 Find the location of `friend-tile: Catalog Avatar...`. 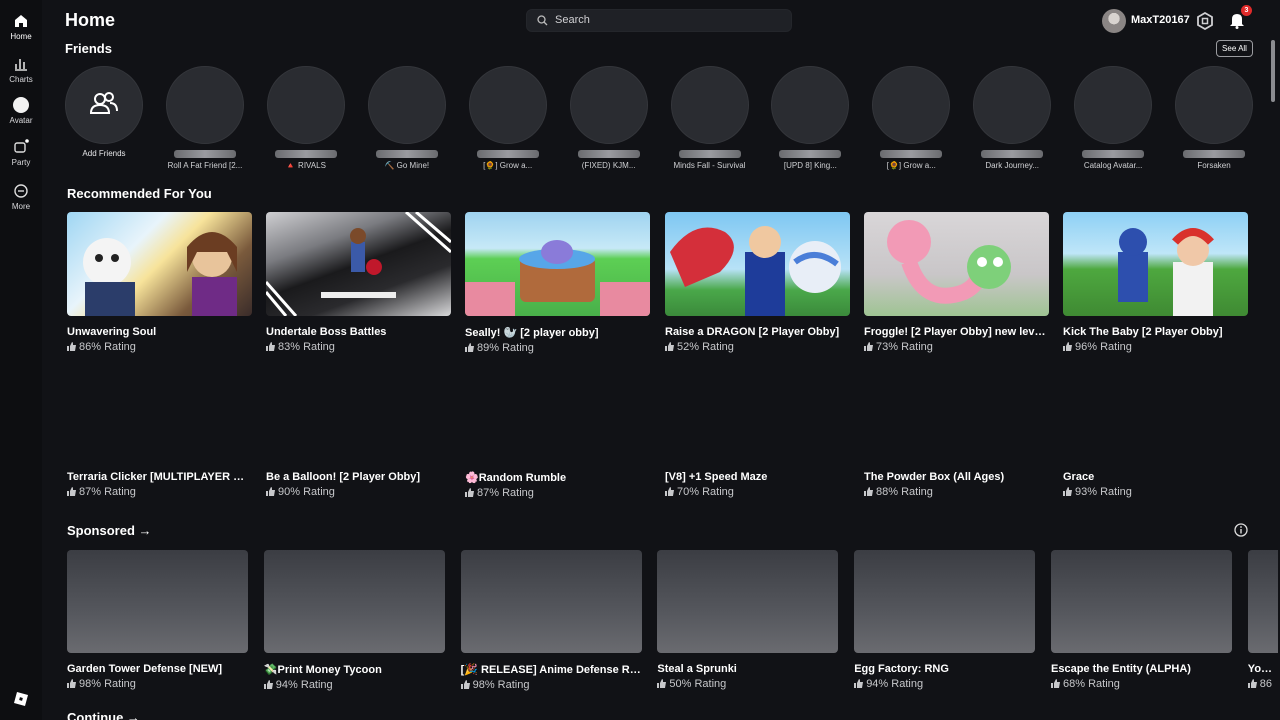

friend-tile: Catalog Avatar... is located at coordinates (1113, 118).